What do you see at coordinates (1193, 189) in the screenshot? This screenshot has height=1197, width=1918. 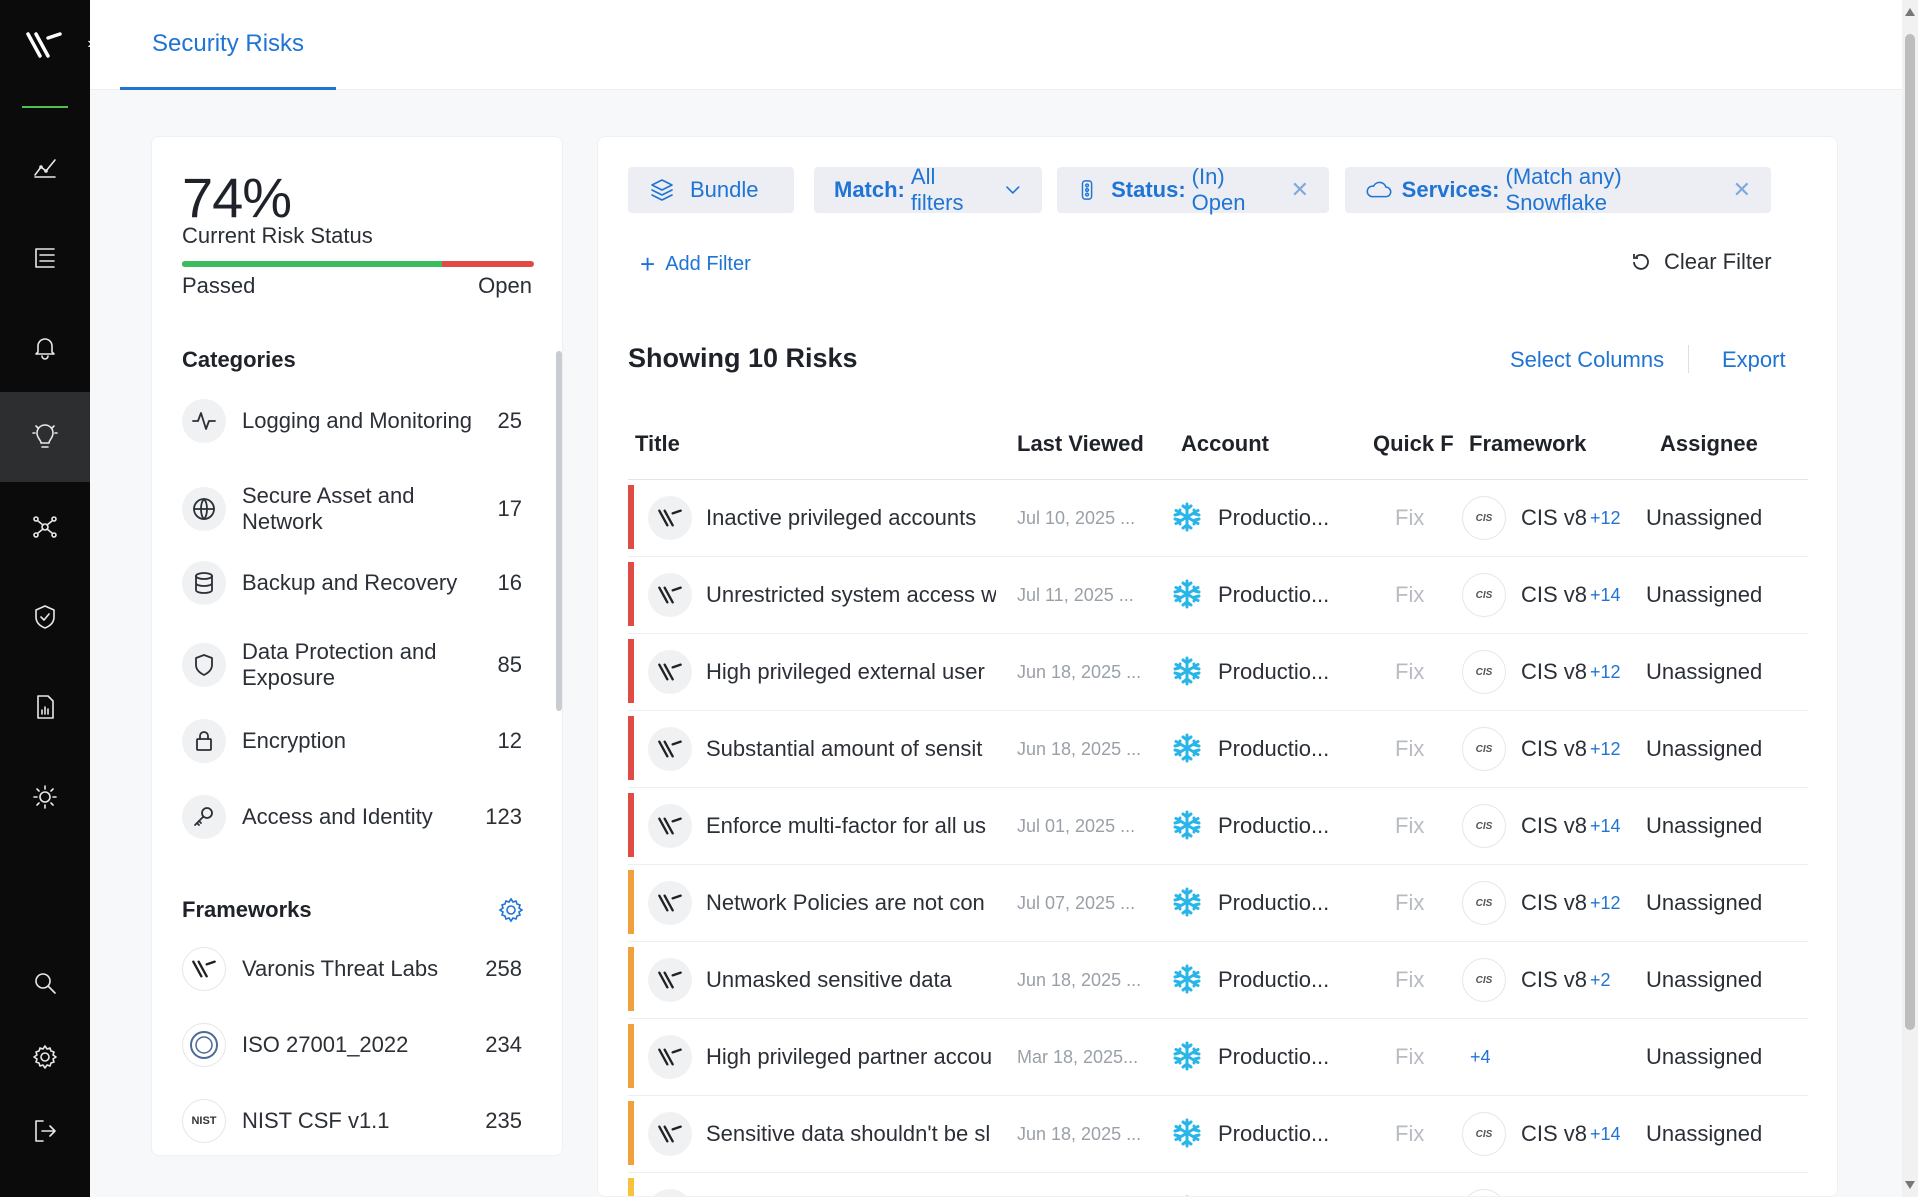 I see `status-filter-chip: Status: (In) Open ✕` at bounding box center [1193, 189].